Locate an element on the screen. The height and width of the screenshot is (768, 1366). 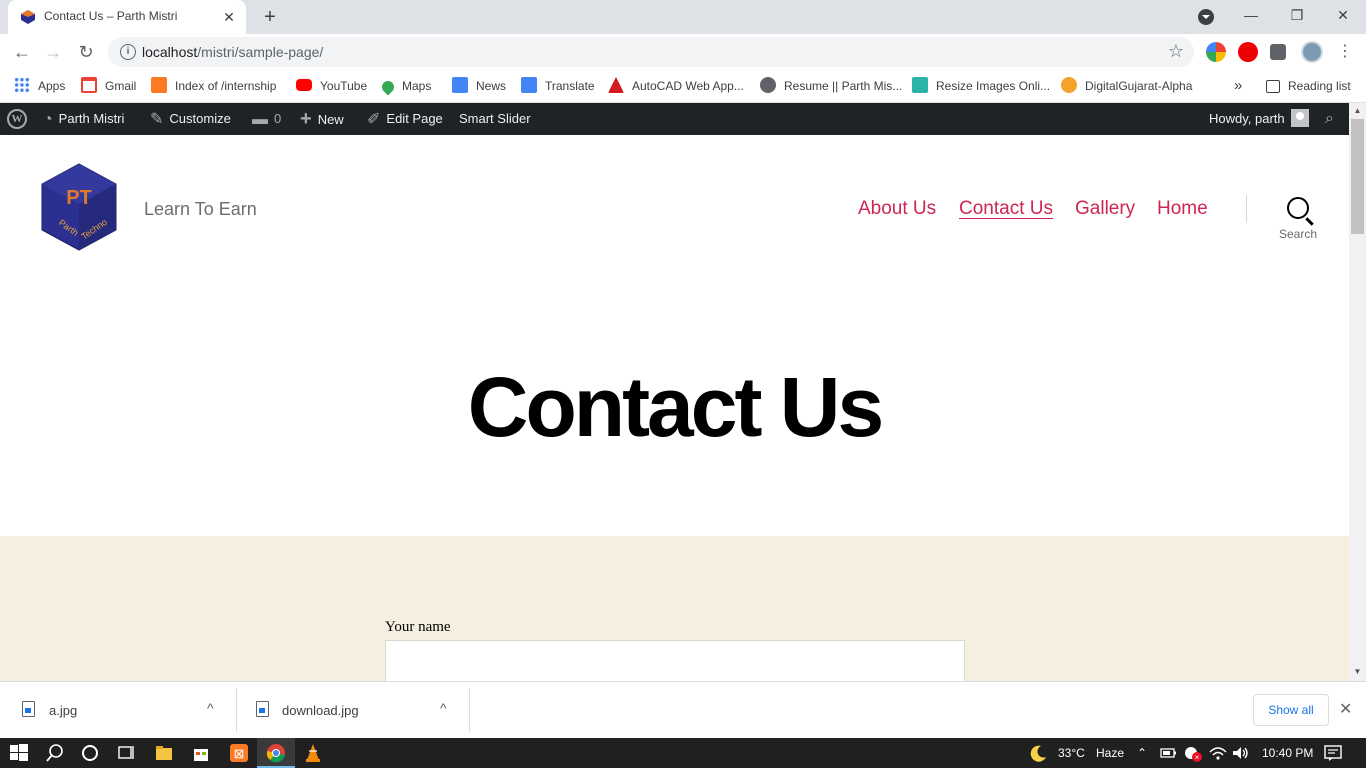
url-path: /mistri/sample-page/ is located at coordinates (260, 52).